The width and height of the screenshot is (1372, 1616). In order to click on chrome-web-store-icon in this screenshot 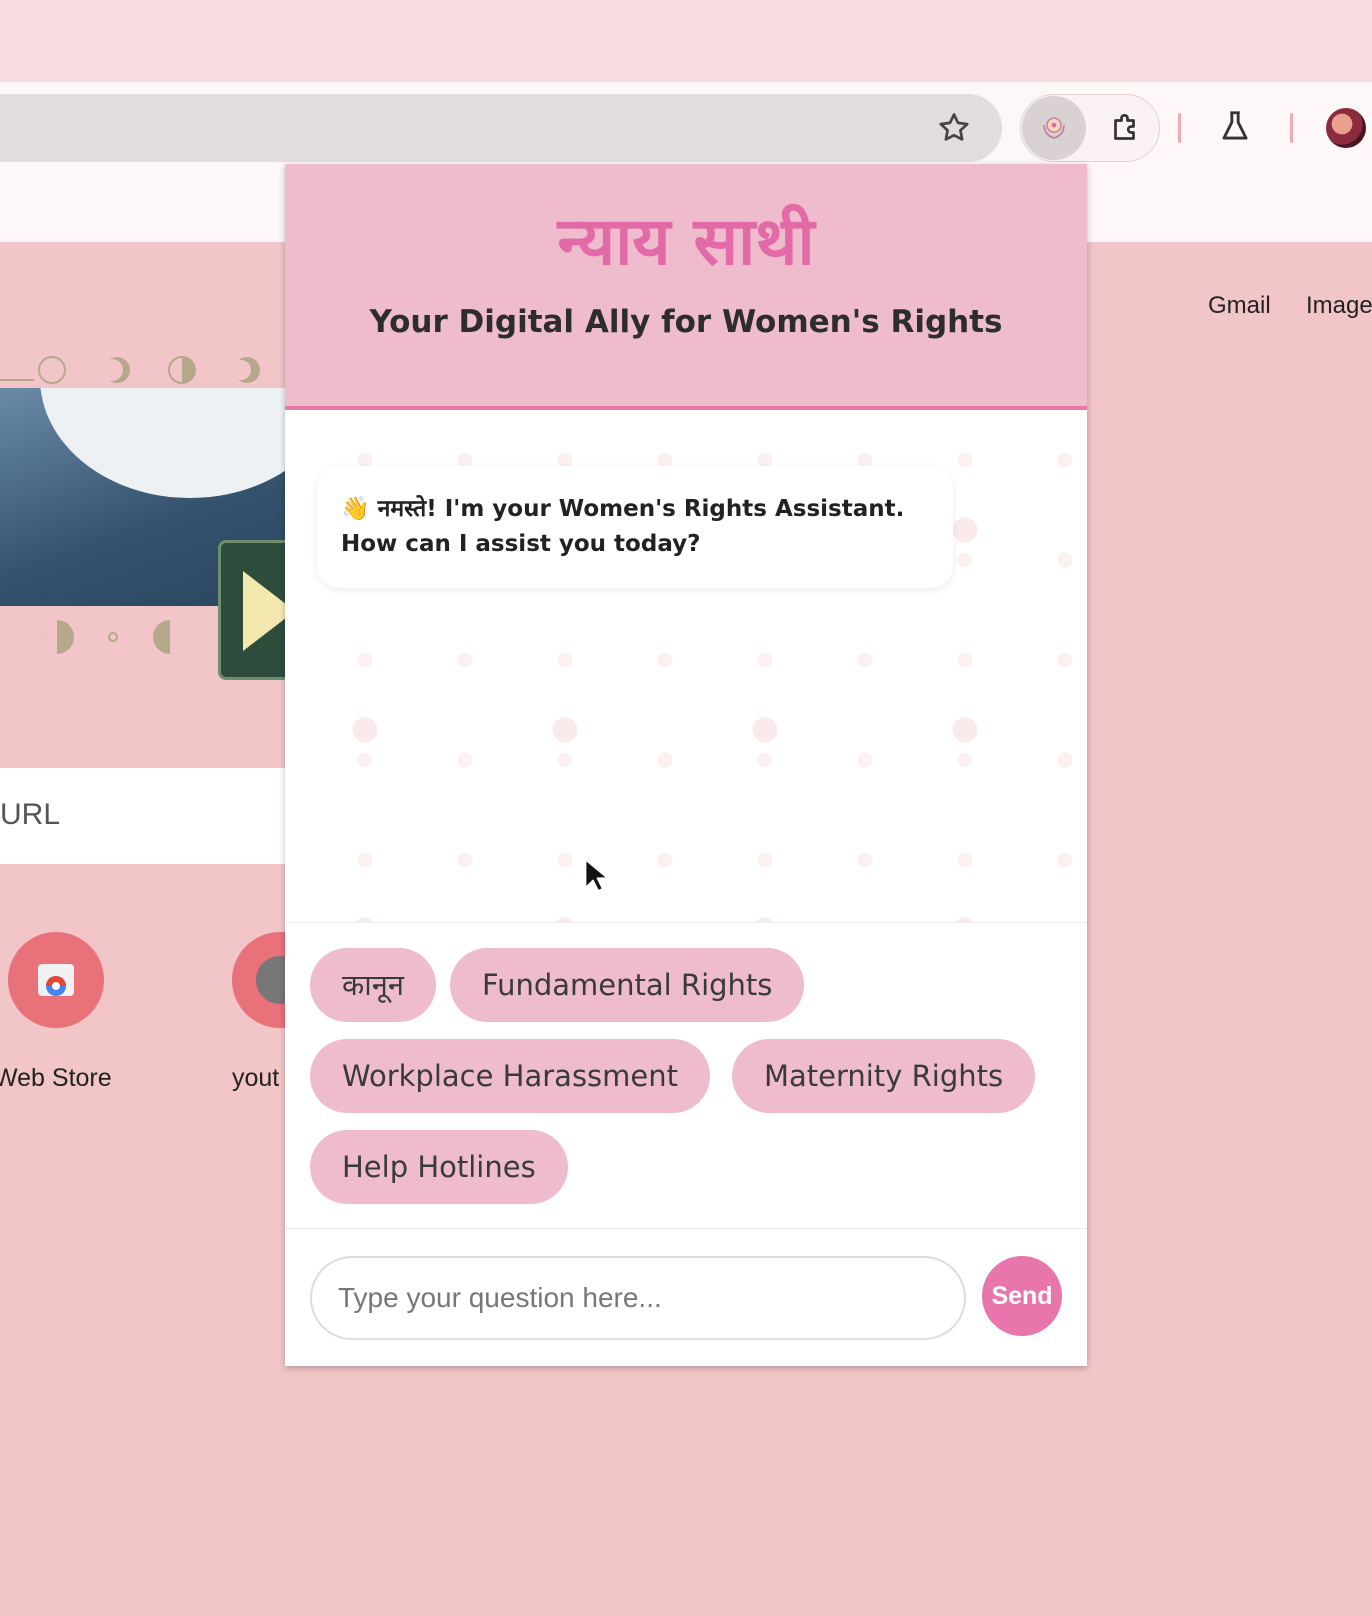, I will do `click(56, 980)`.